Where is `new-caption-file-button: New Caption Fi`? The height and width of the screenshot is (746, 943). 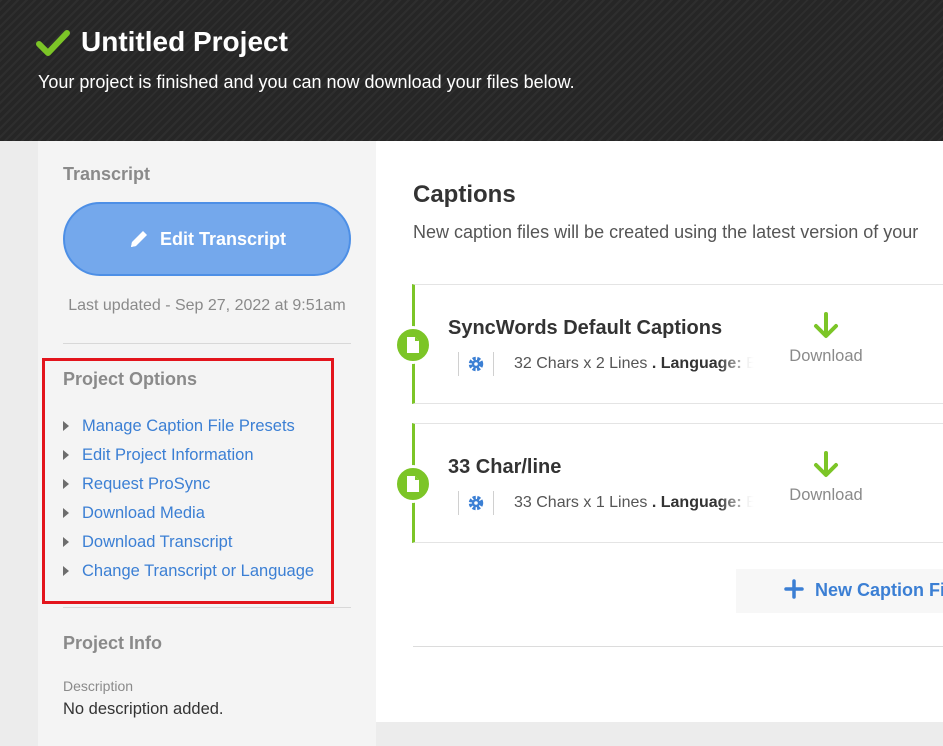
new-caption-file-button: New Caption Fi is located at coordinates (839, 591).